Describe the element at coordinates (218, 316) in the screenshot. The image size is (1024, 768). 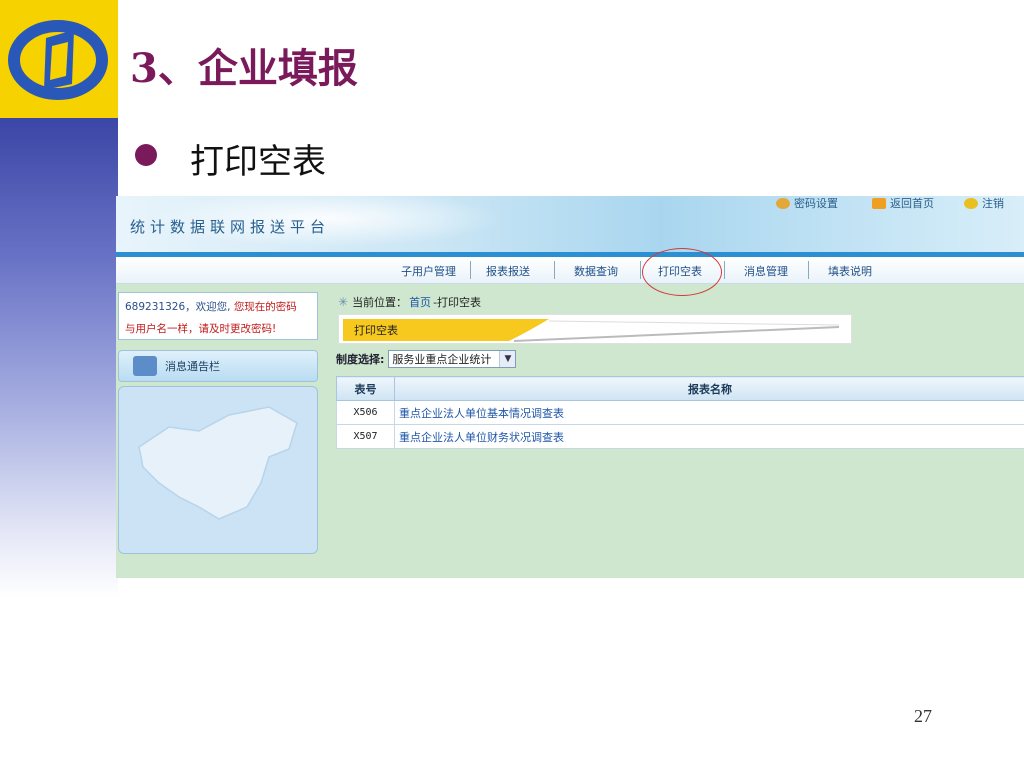
I see `welcome-message: 689231326，欢迎您, 您现在的密码 与用户名一样，请及时更改密码!` at that location.